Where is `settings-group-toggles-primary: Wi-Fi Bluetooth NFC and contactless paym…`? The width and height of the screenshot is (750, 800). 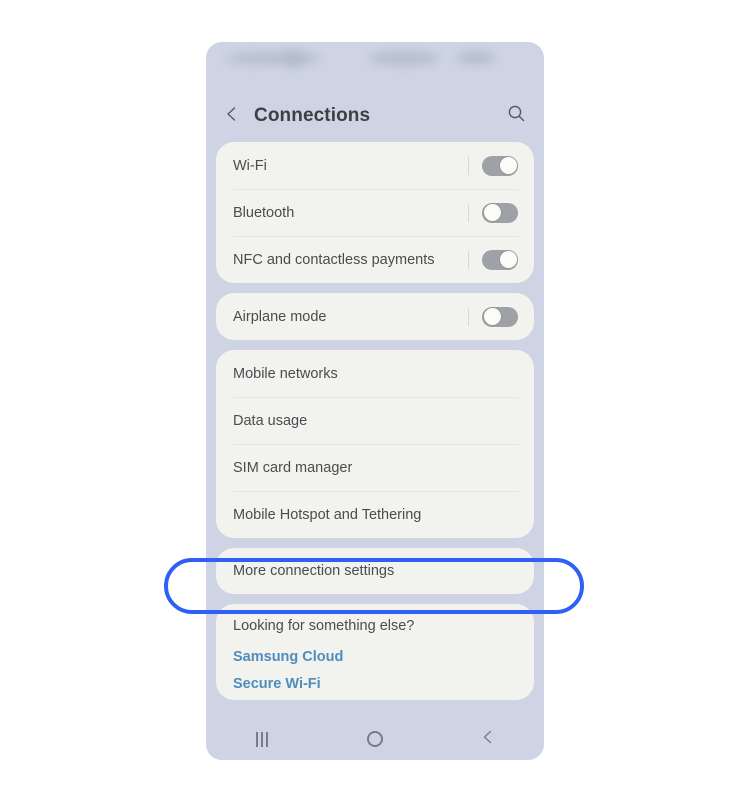 settings-group-toggles-primary: Wi-Fi Bluetooth NFC and contactless paym… is located at coordinates (375, 212).